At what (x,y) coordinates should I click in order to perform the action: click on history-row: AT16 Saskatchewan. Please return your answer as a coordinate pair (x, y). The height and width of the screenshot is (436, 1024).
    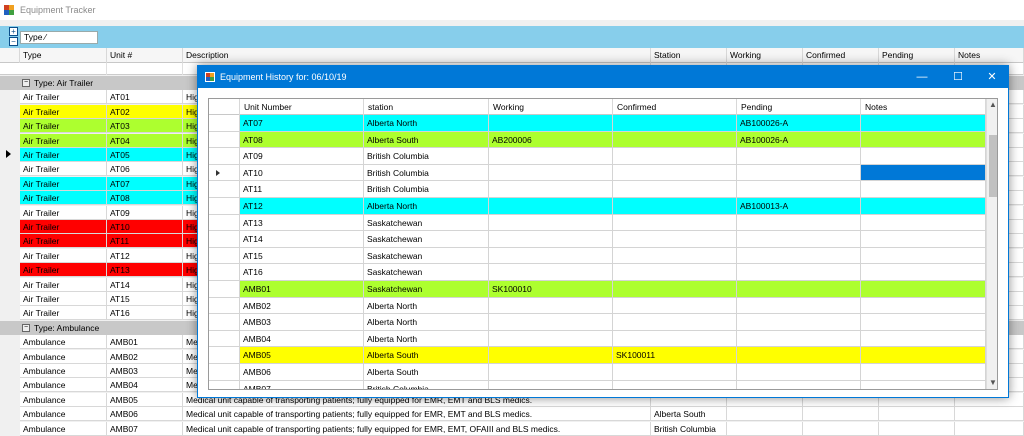
    Looking at the image, I should click on (597, 272).